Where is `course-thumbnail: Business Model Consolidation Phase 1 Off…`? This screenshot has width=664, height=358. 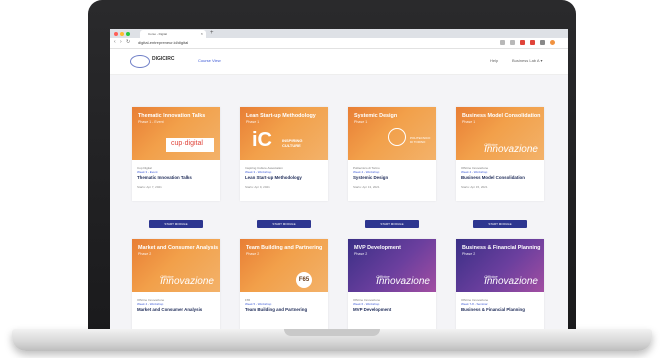 course-thumbnail: Business Model Consolidation Phase 1 Off… is located at coordinates (500, 133).